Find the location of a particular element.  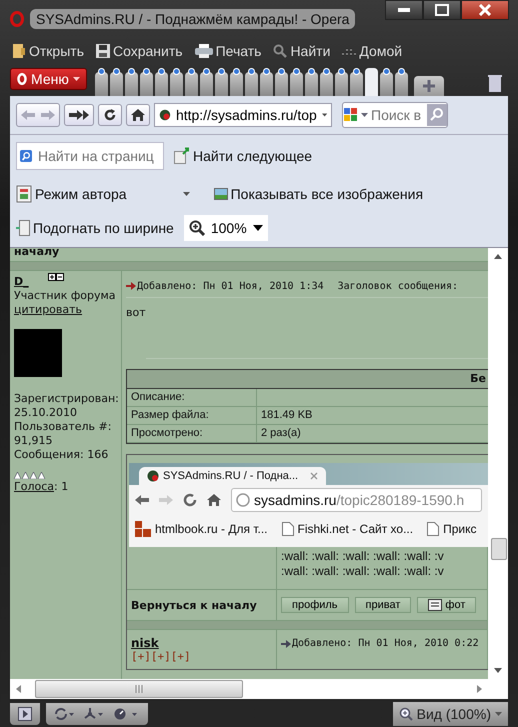

right-arrow-icon is located at coordinates (479, 689).